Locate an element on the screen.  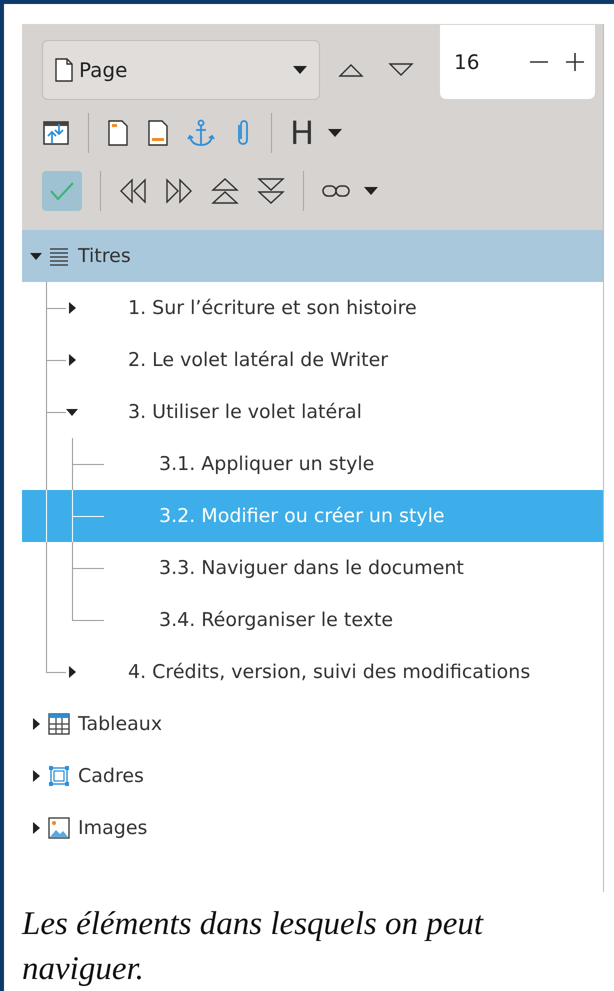
tree-item-label: Cadres is located at coordinates (111, 776).